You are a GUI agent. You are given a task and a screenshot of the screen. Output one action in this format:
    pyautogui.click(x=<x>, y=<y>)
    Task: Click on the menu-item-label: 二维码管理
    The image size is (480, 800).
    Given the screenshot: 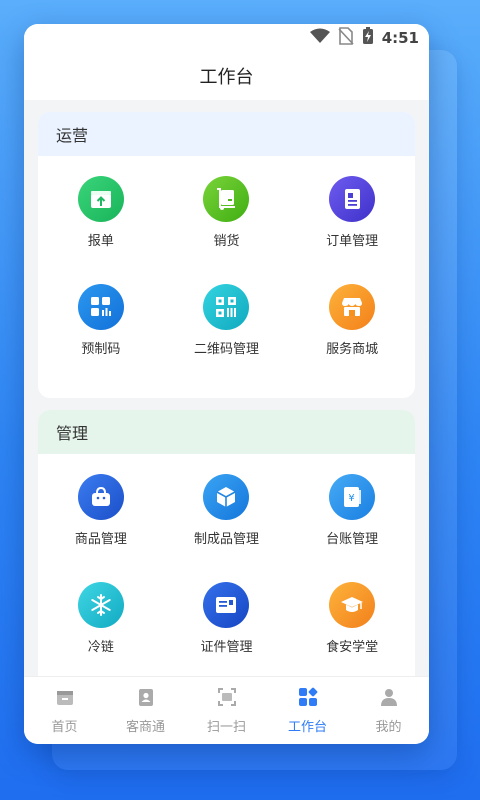 What is the action you would take?
    pyautogui.click(x=226, y=349)
    